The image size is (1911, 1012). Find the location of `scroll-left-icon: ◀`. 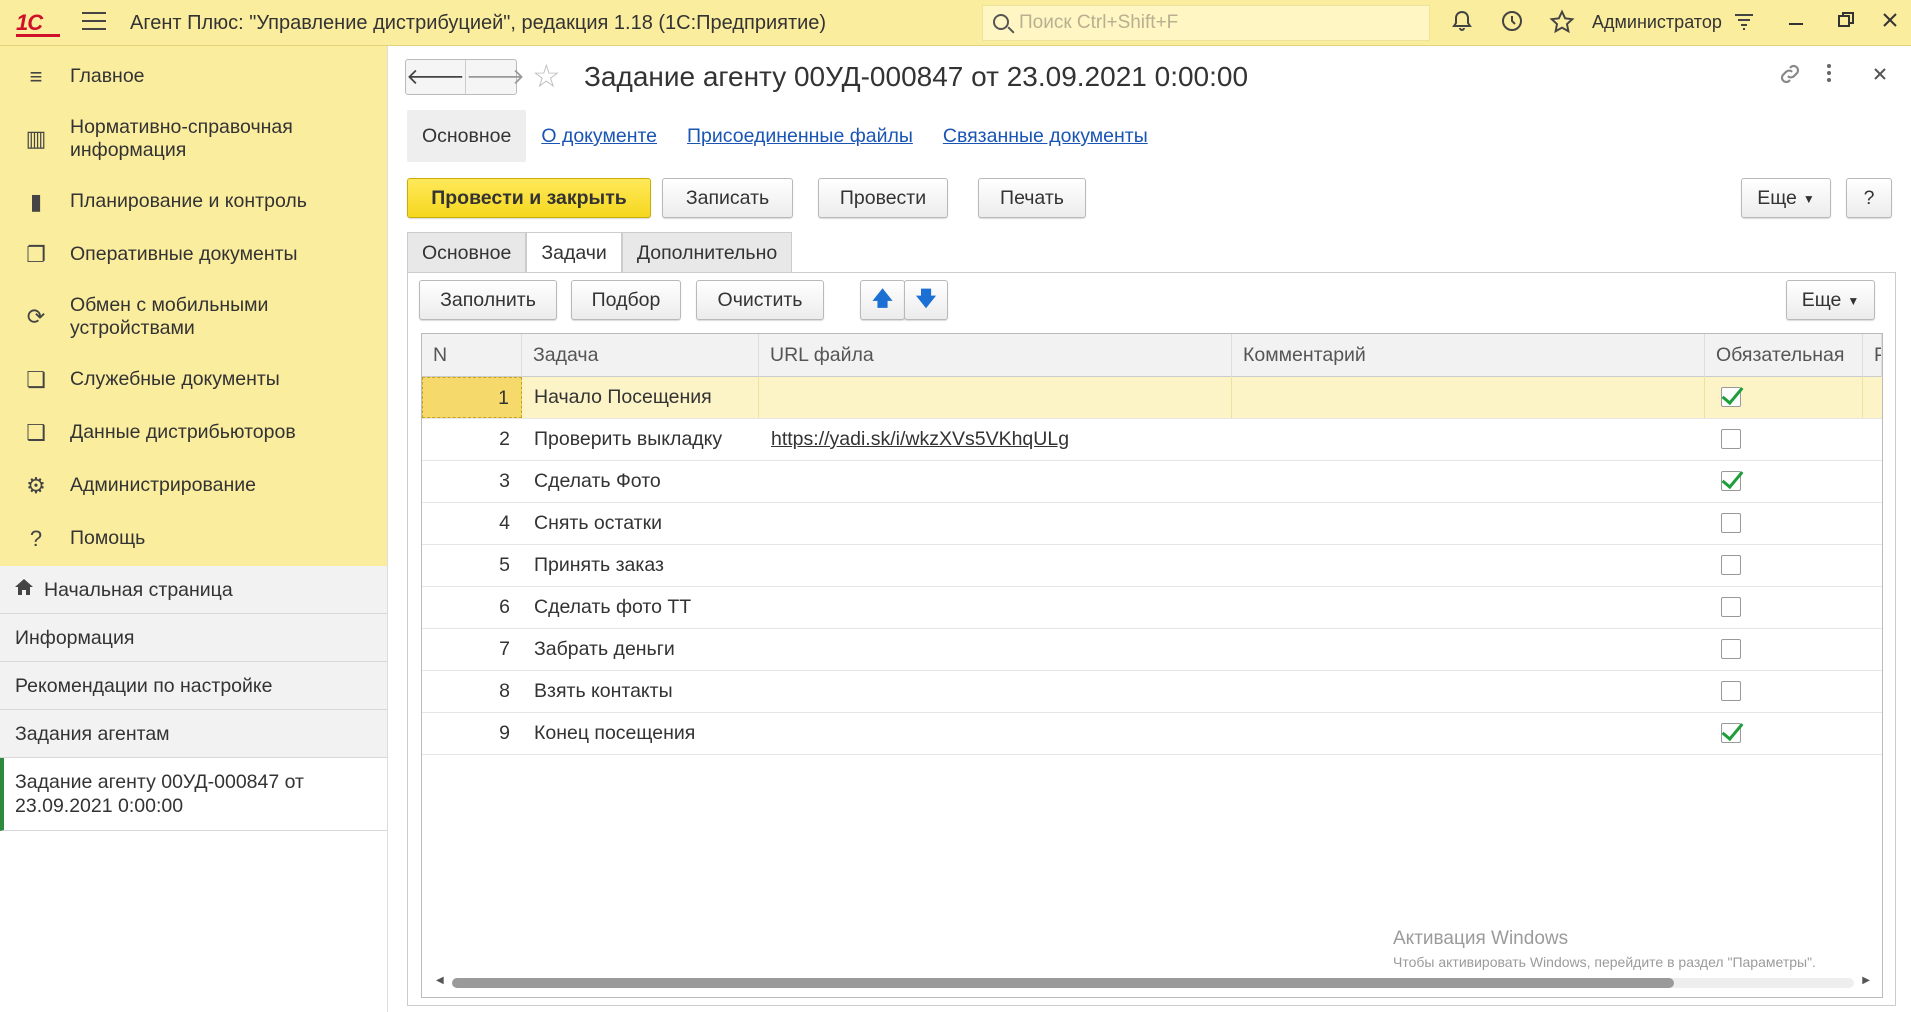

scroll-left-icon: ◀ is located at coordinates (440, 980).